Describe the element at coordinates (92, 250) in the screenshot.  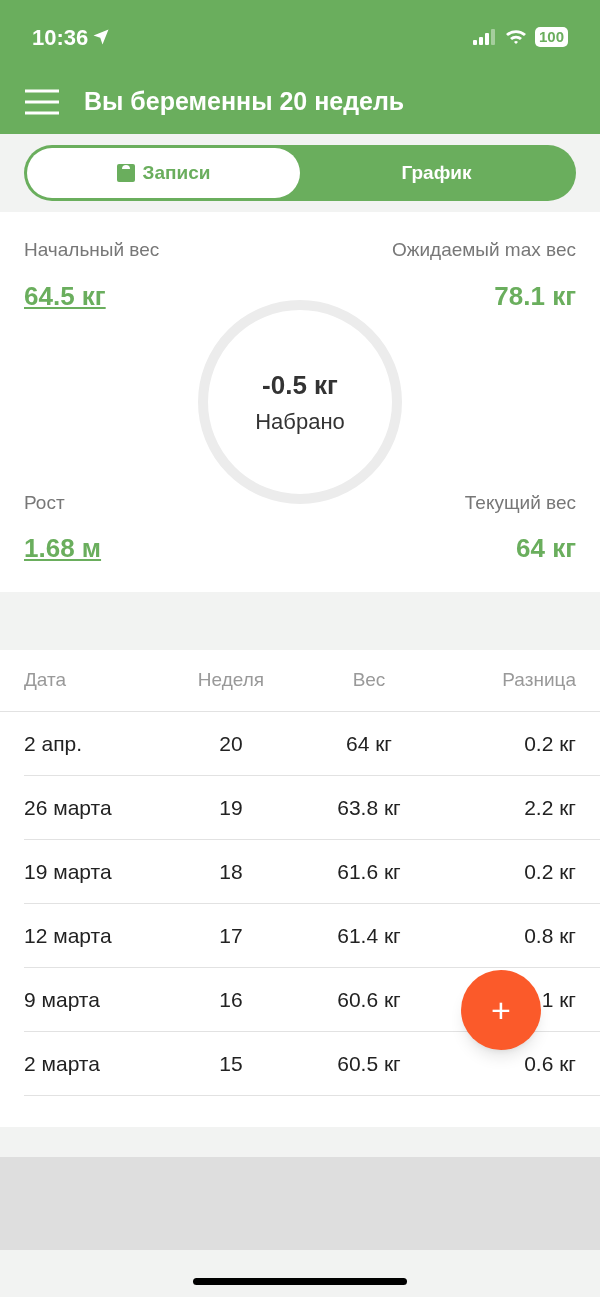
I see `start-weight-label: Начальный вес` at that location.